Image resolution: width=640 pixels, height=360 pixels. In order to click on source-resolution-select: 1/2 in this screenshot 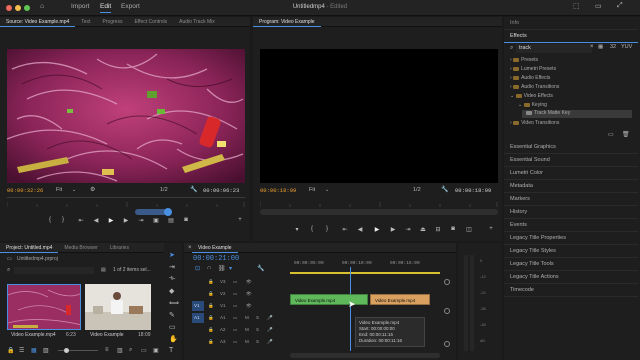, I will do `click(164, 190)`.